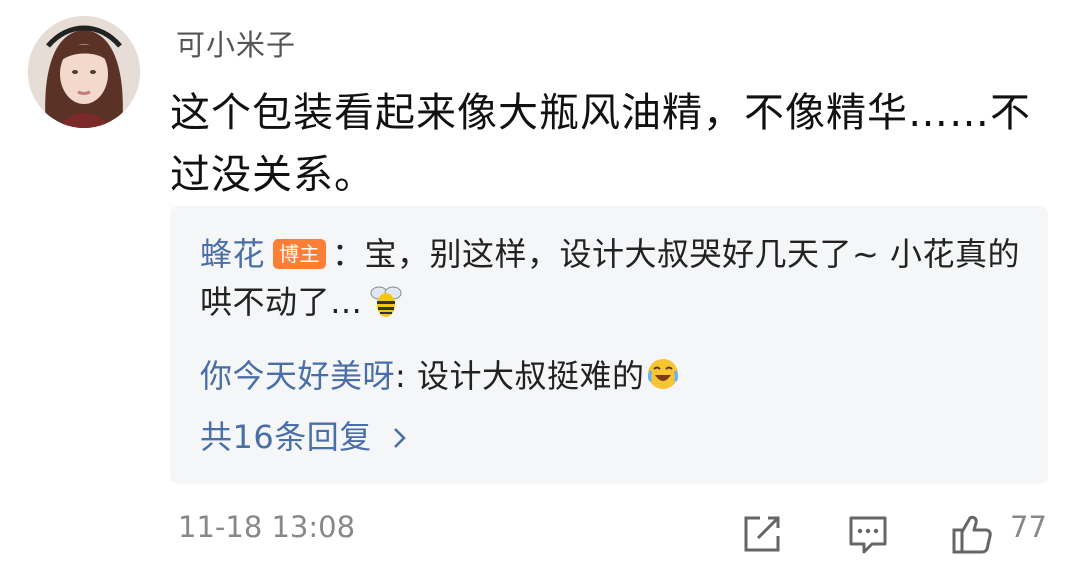  What do you see at coordinates (267, 527) in the screenshot?
I see `comment-timestamp: 11-18 13:08` at bounding box center [267, 527].